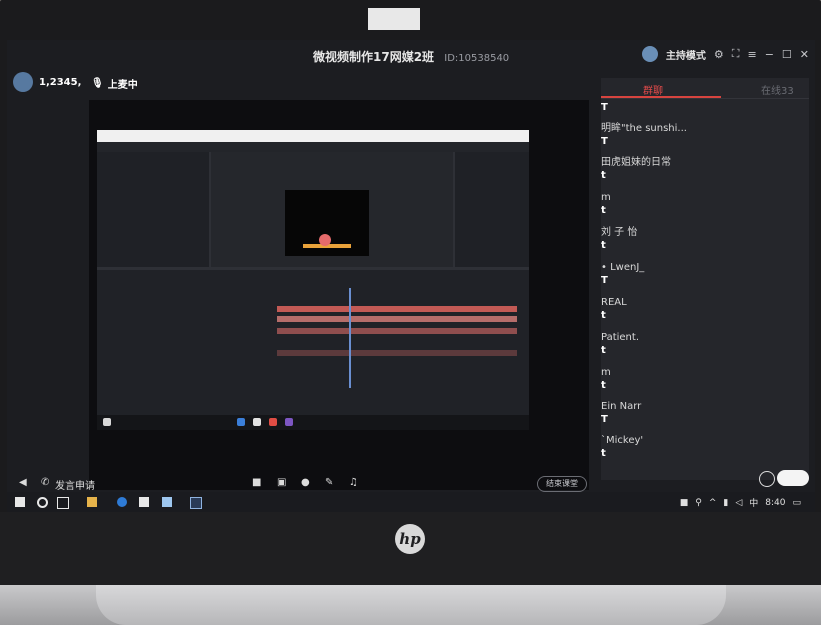  Describe the element at coordinates (621, 406) in the screenshot. I see `chat-sender: Ein Narr` at that location.